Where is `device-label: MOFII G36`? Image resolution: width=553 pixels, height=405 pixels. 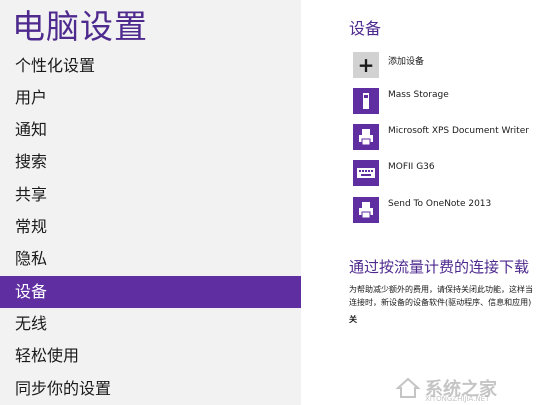
device-label: MOFII G36 is located at coordinates (411, 167).